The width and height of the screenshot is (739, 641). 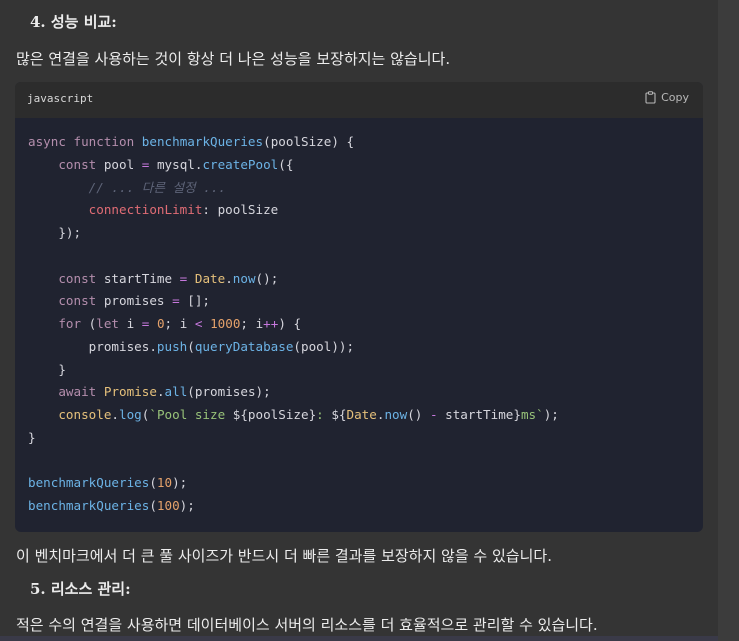 I want to click on code-token: connectionLimit, so click(x=145, y=210).